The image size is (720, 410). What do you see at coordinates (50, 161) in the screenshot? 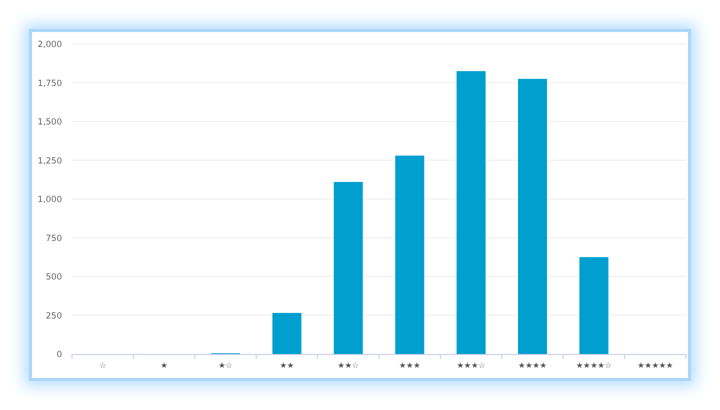
I see `y-tick-label: 1,250` at bounding box center [50, 161].